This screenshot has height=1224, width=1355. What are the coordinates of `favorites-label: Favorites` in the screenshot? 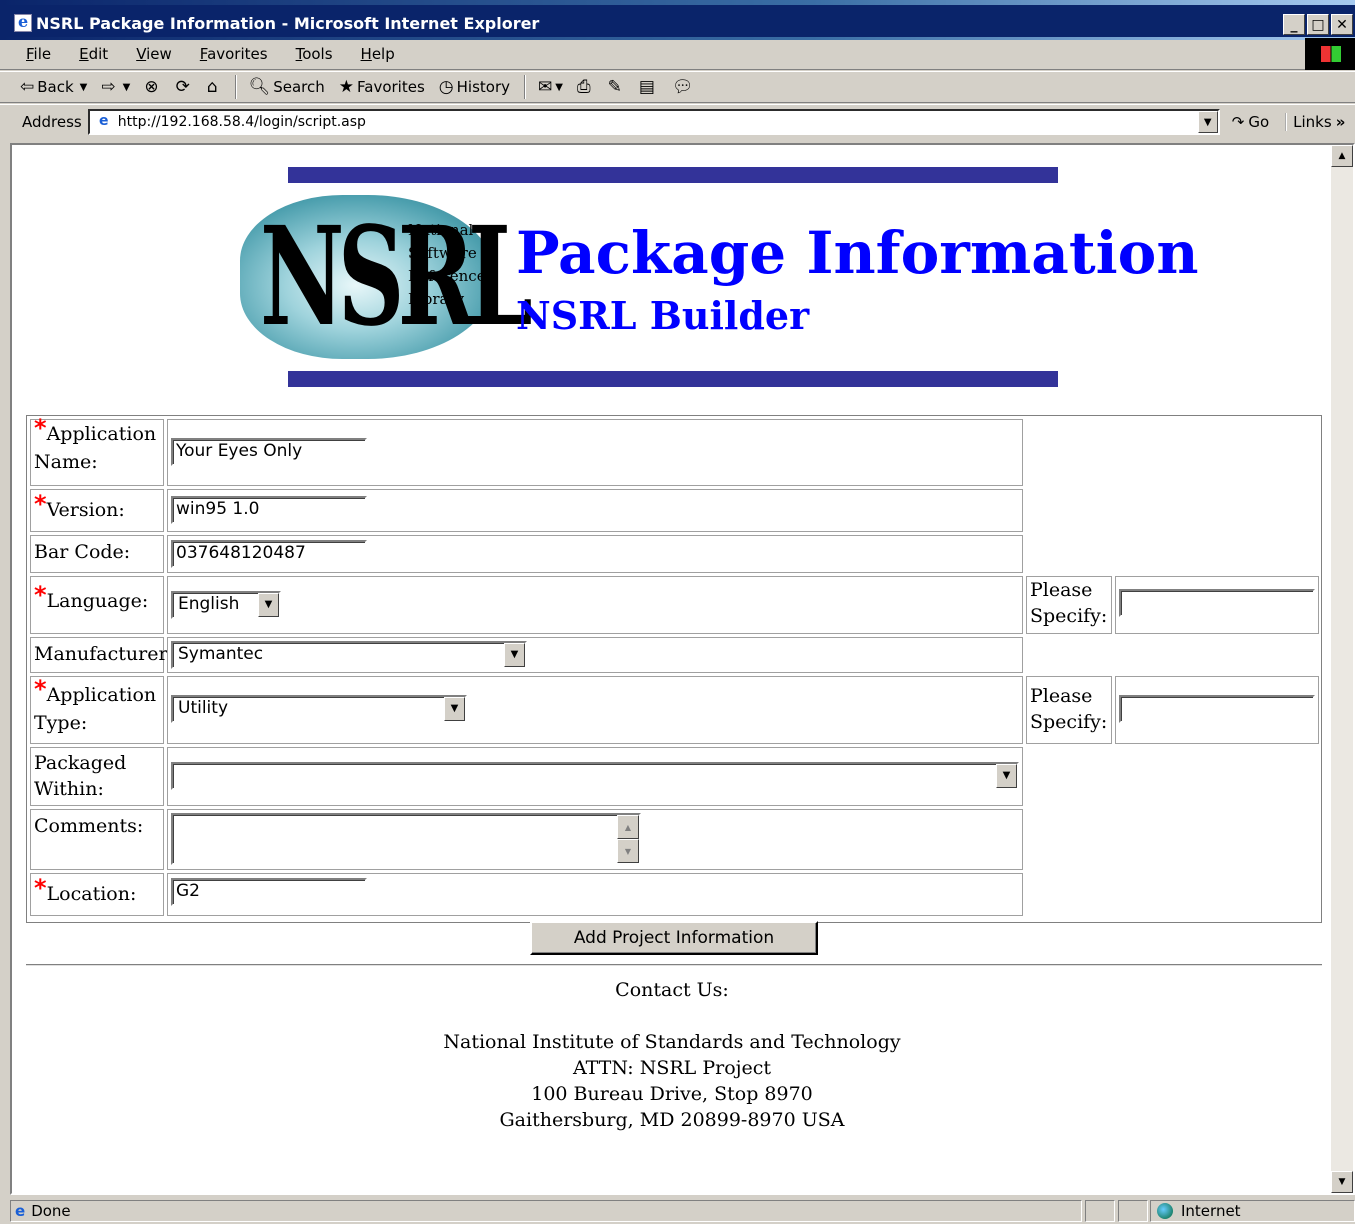 It's located at (391, 87).